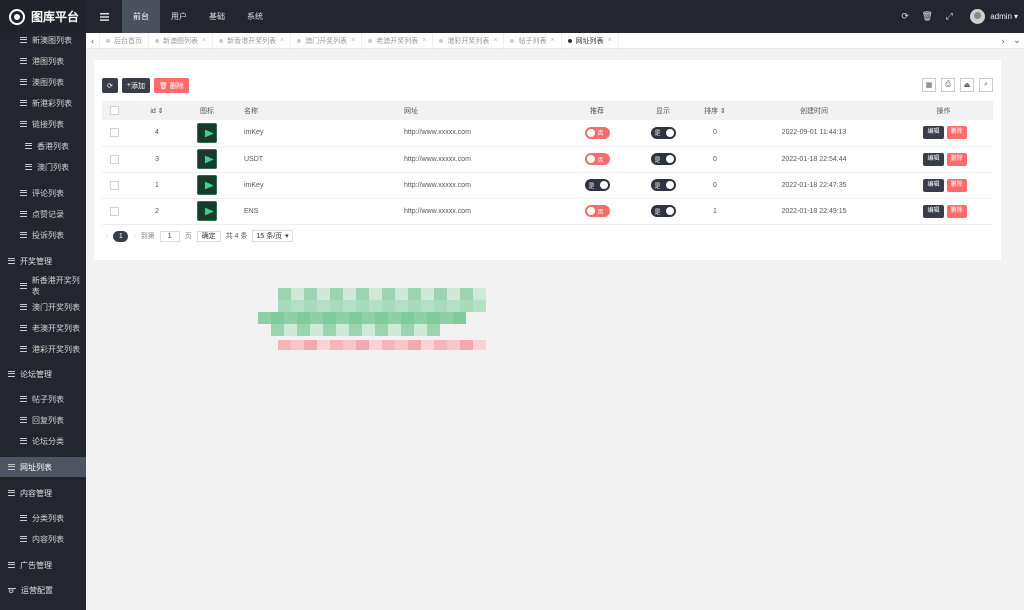 This screenshot has width=1024, height=610. What do you see at coordinates (56, 307) in the screenshot?
I see `sidebar-item-label: 澳门开奖列表` at bounding box center [56, 307].